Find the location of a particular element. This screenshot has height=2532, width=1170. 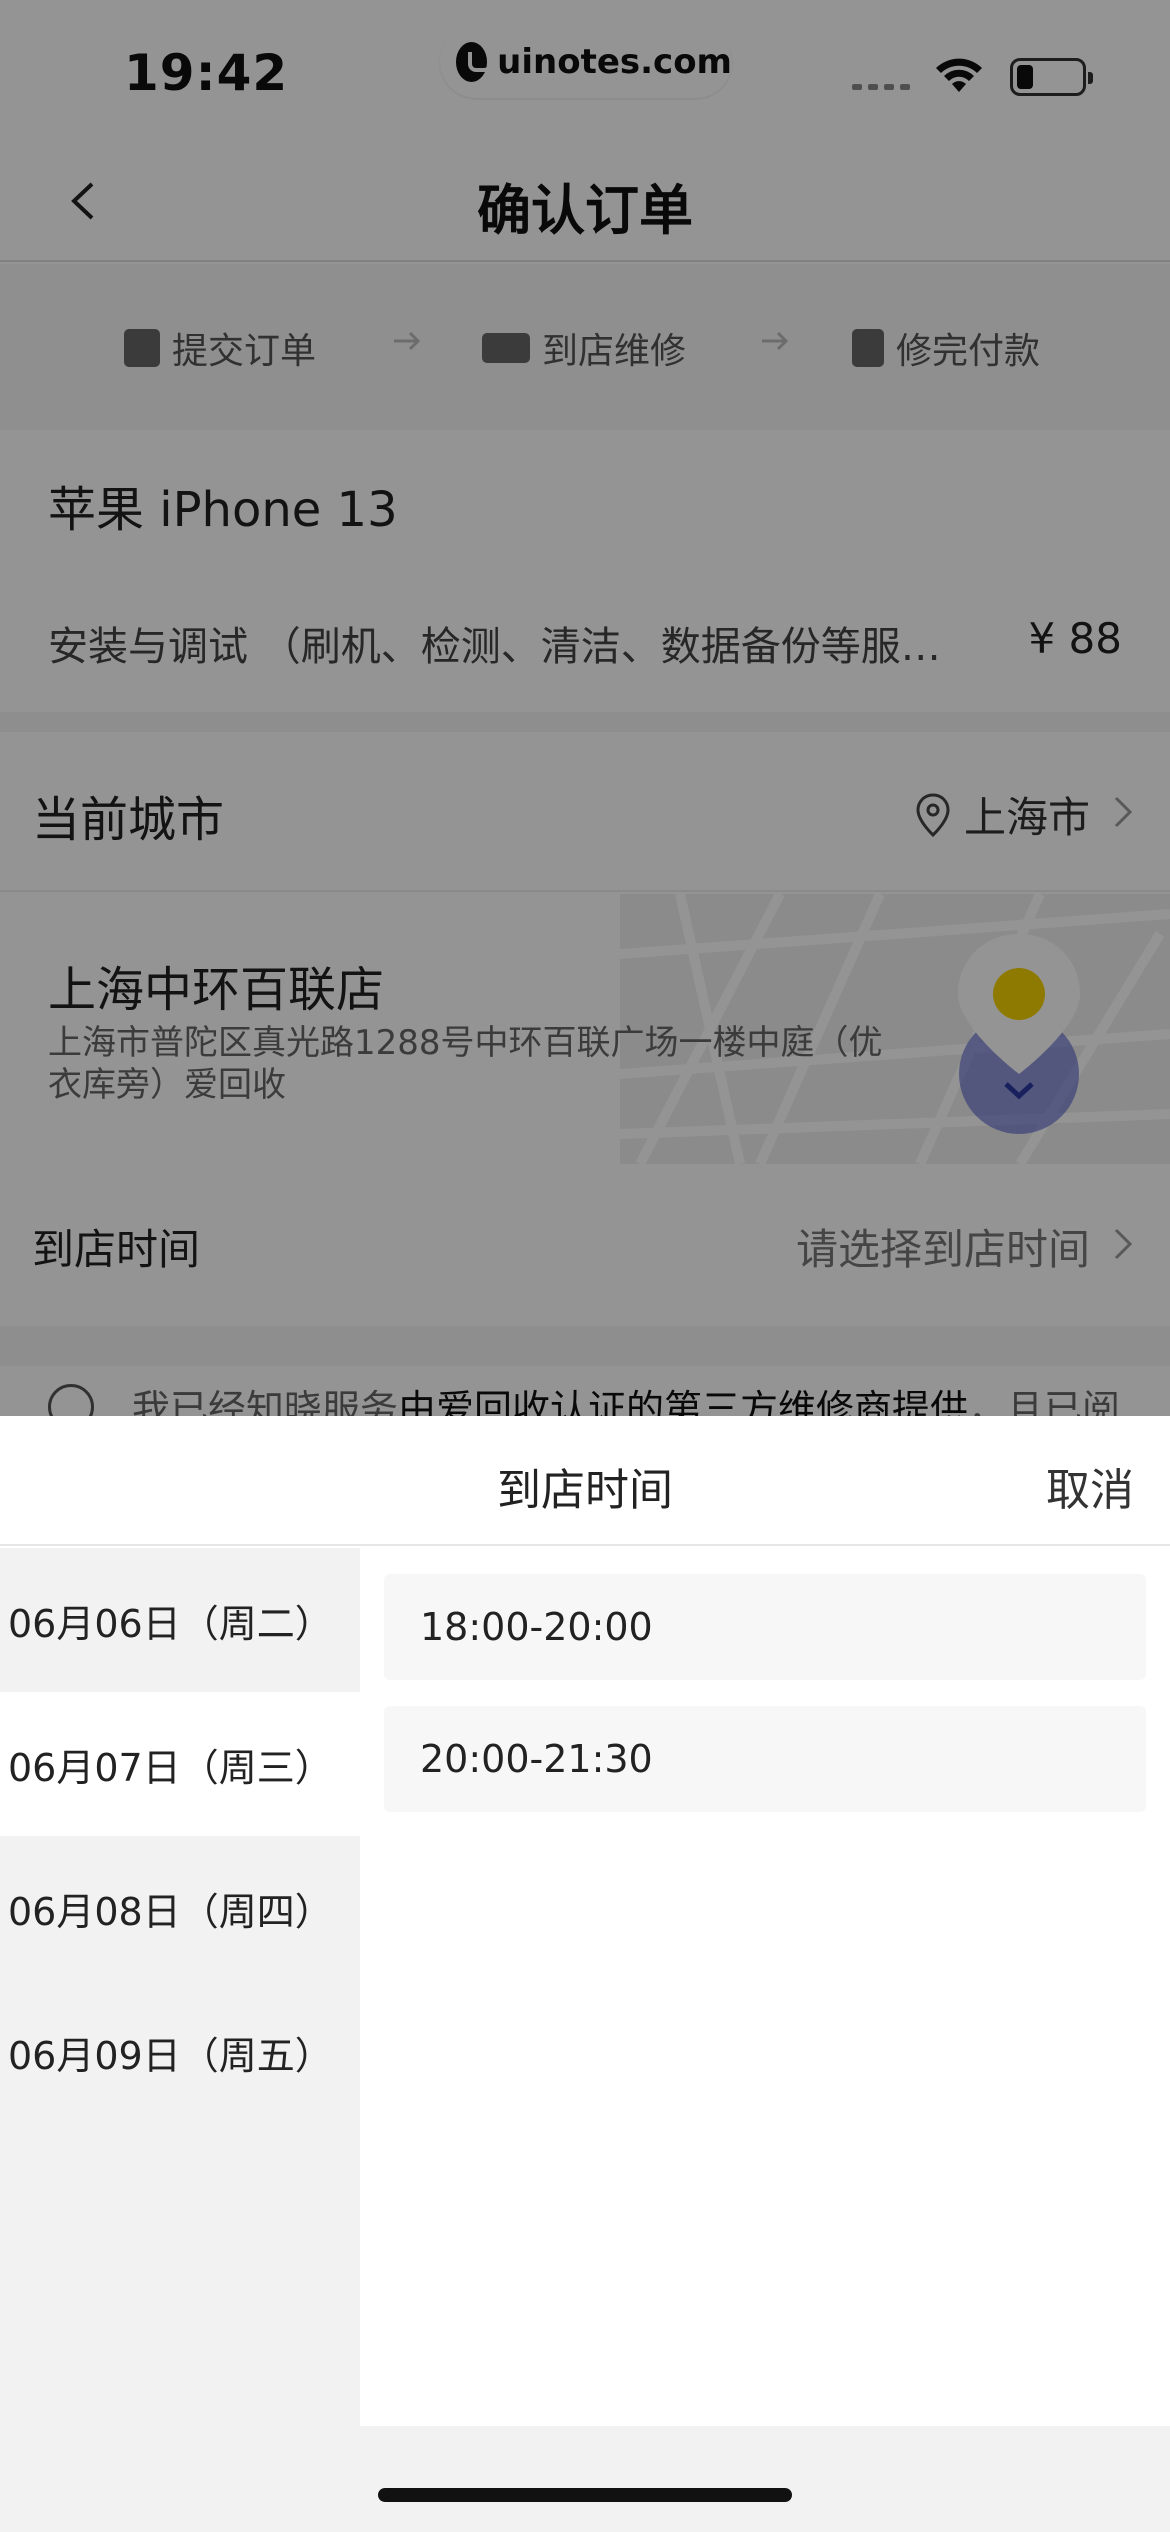

sheet-title: 到店时间 is located at coordinates (585, 1490).